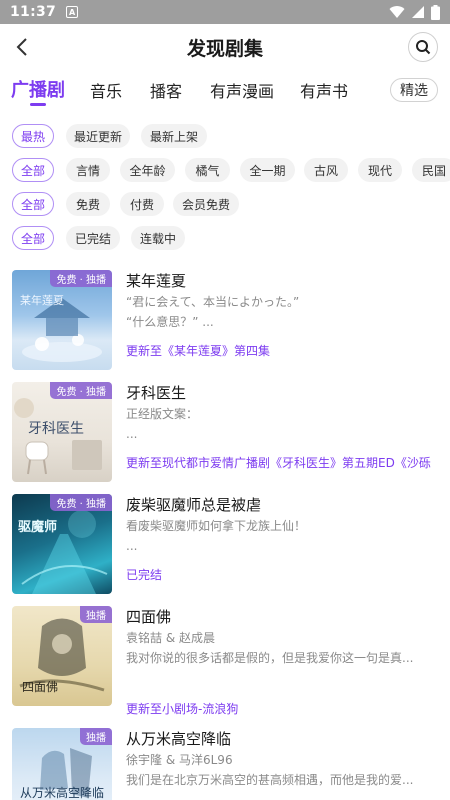 The height and width of the screenshot is (800, 450). Describe the element at coordinates (62, 320) in the screenshot. I see `cover-image: 某年莲夏 免费 · 独播` at that location.